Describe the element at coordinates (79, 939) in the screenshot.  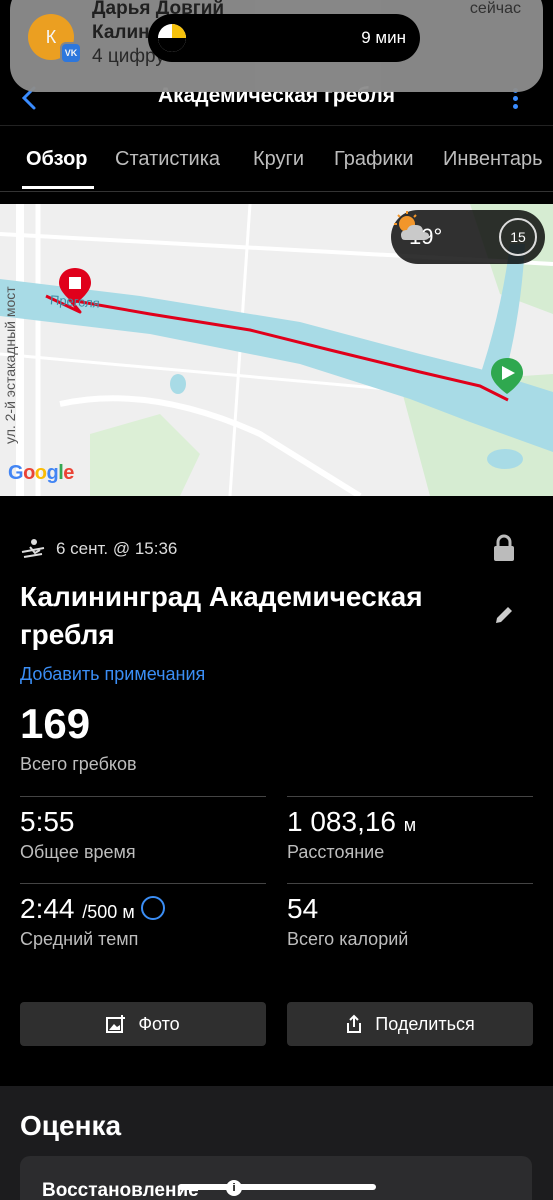
I see `avg-pace-label: Средний темп` at that location.